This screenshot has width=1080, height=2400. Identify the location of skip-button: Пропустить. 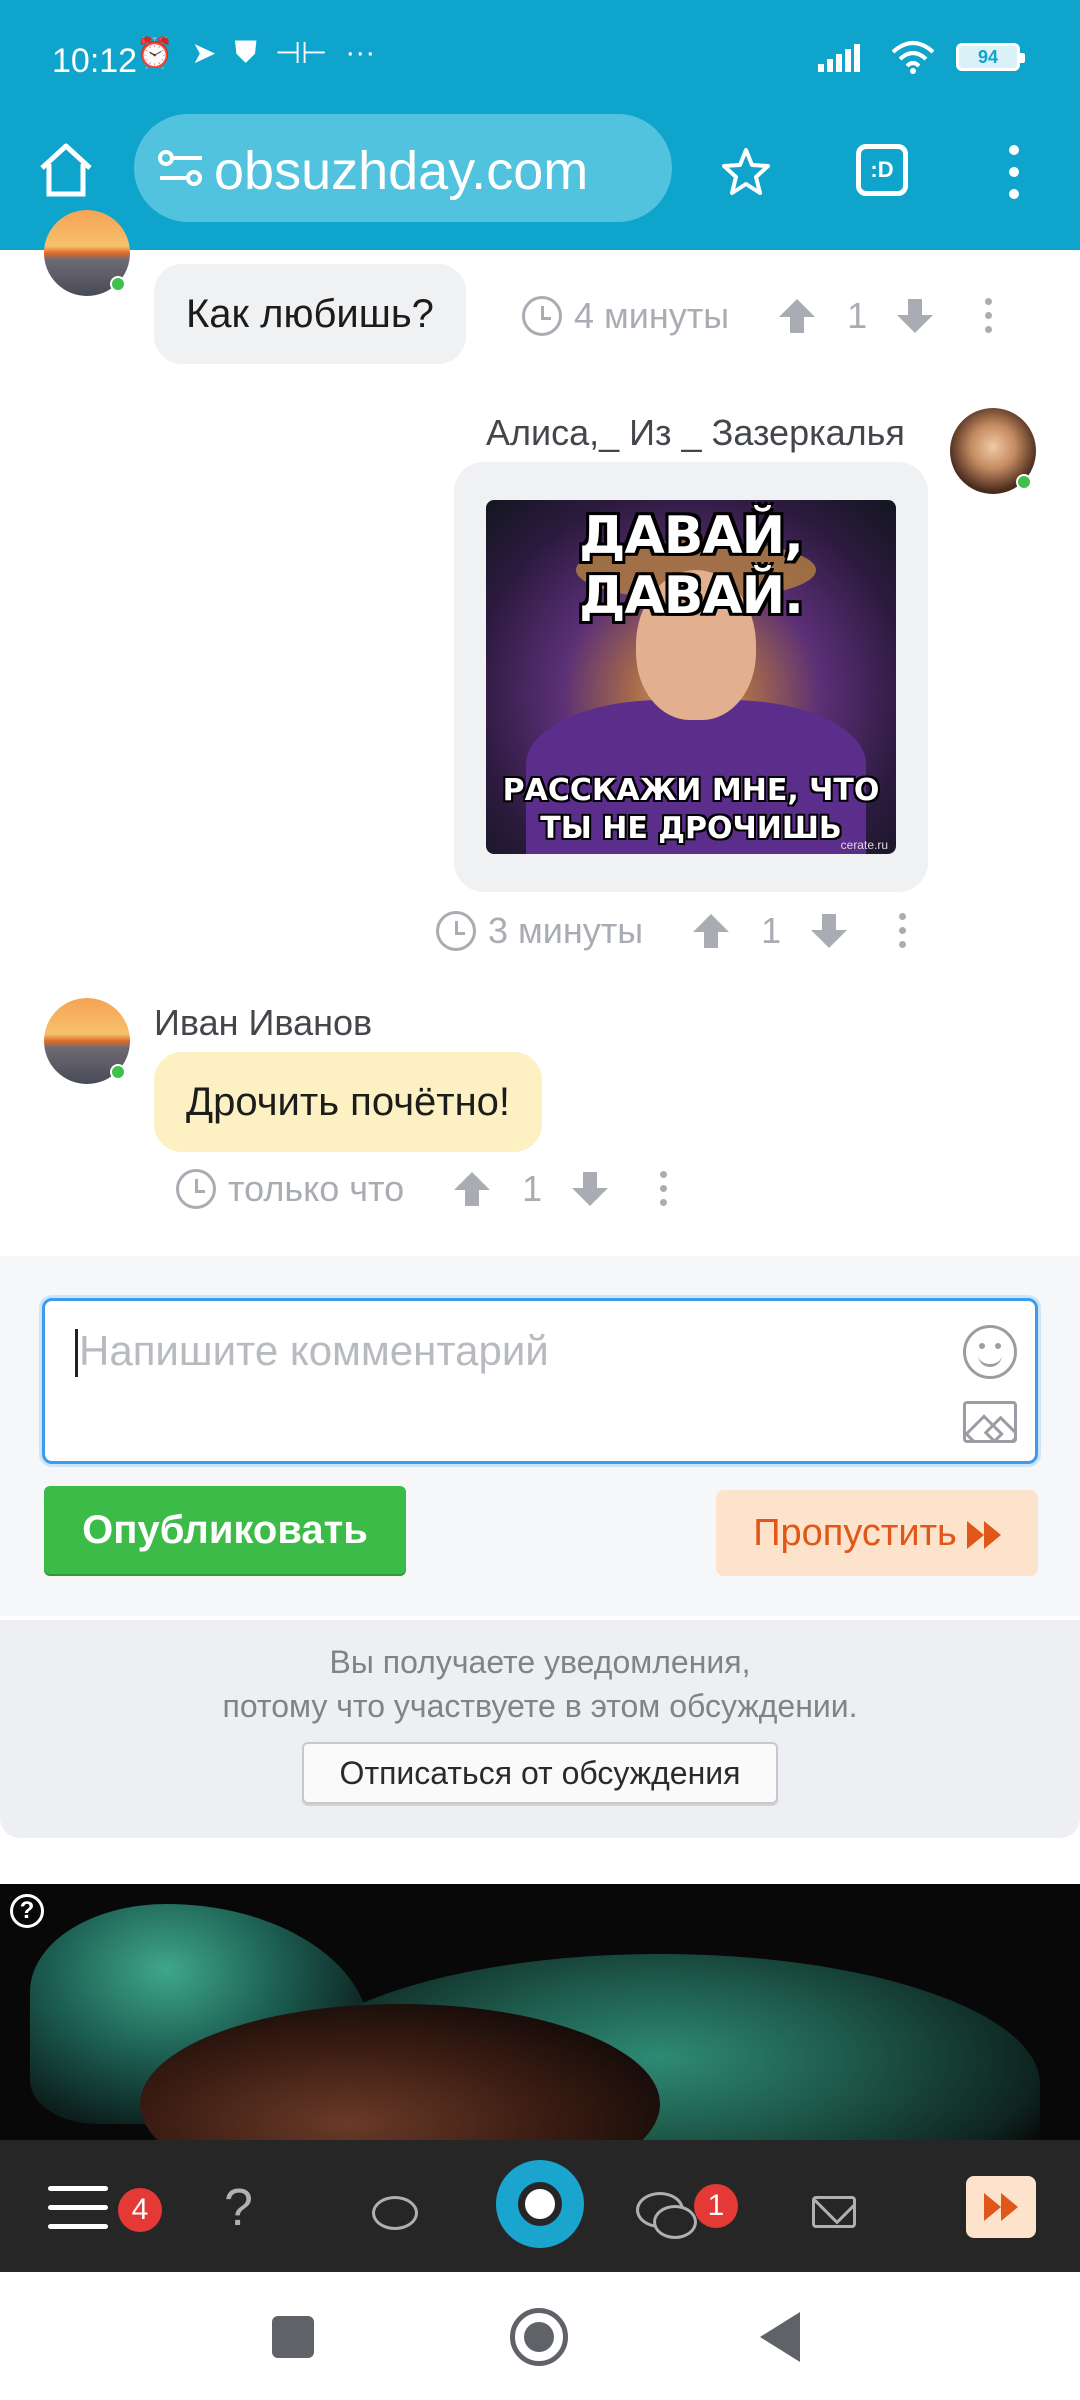
(877, 1533).